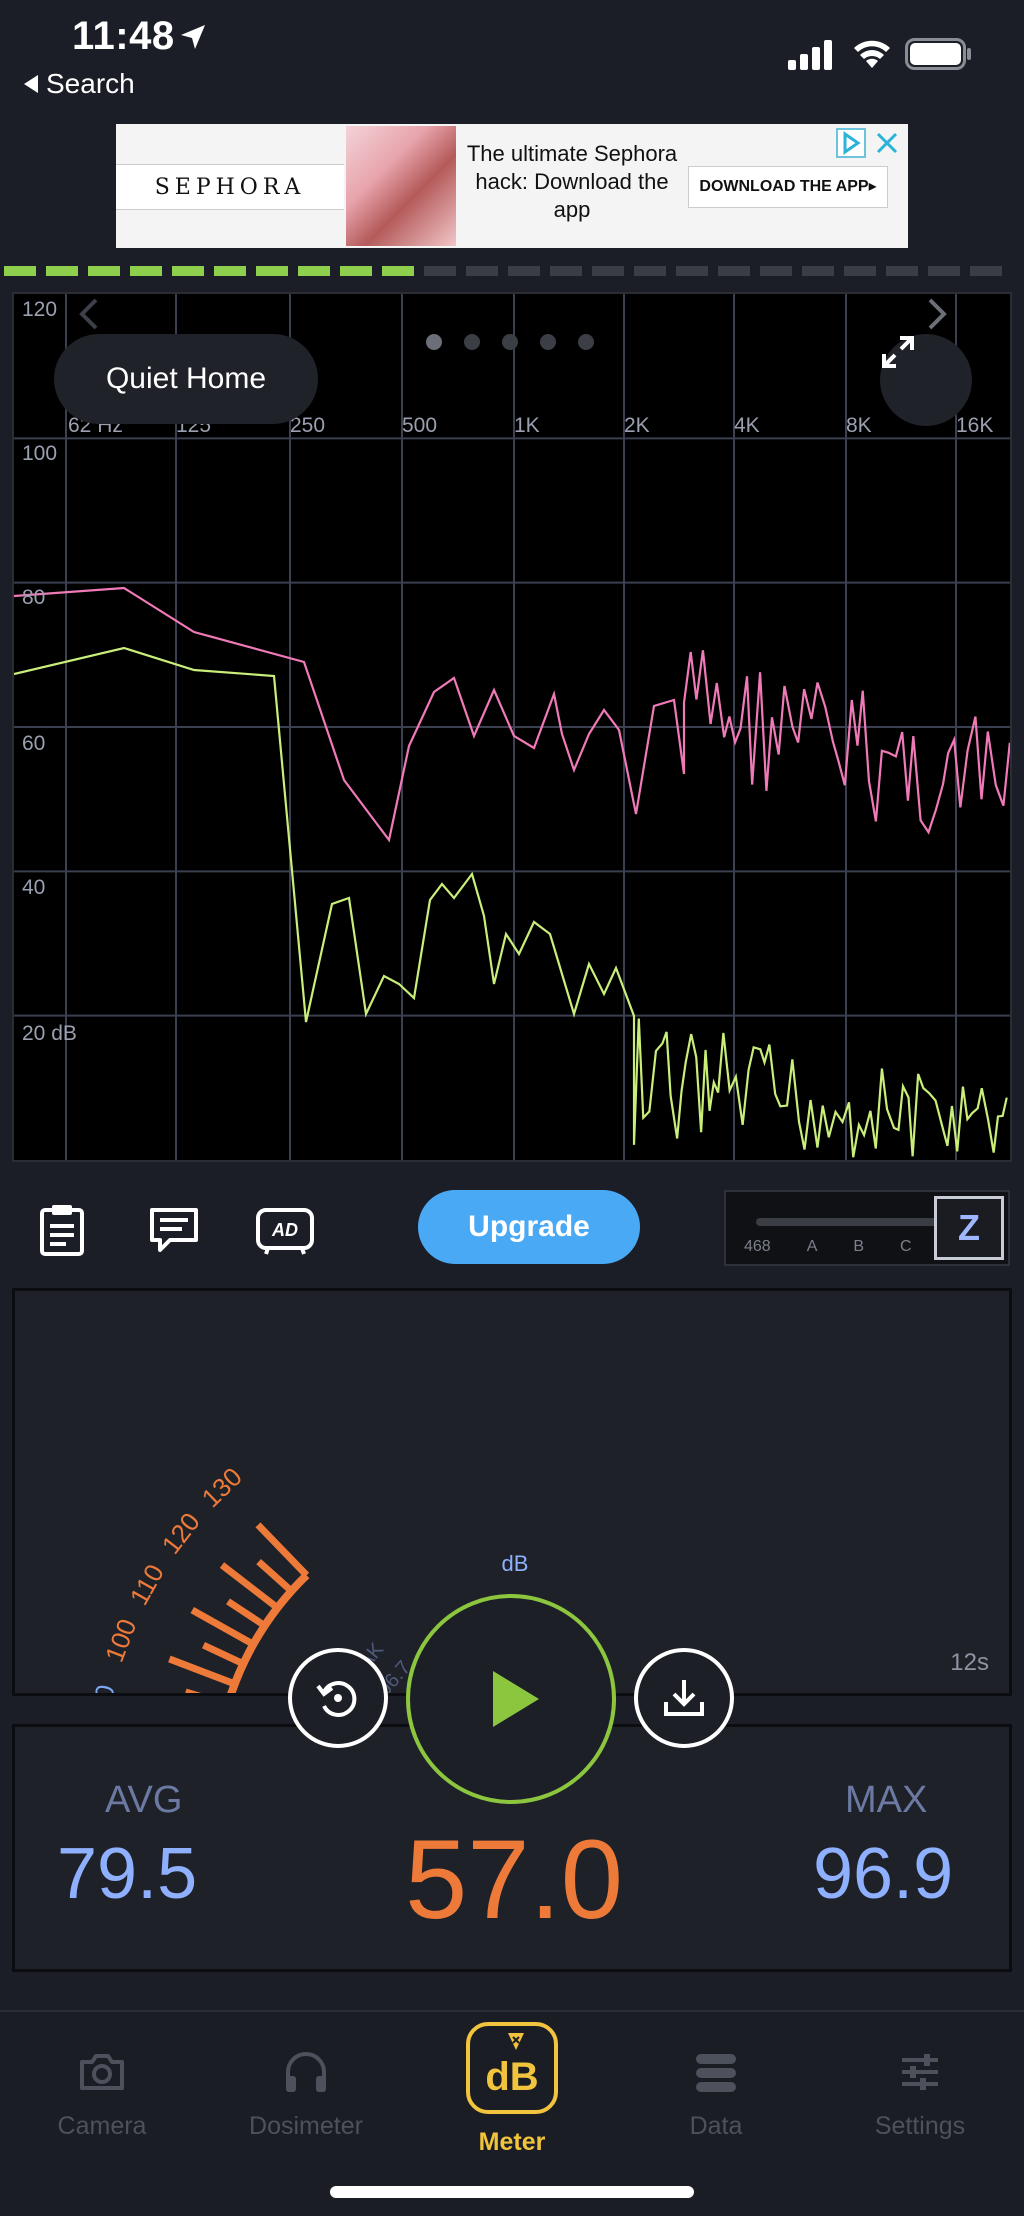 The image size is (1024, 2216). What do you see at coordinates (858, 1247) in the screenshot?
I see `weighting-b: B` at bounding box center [858, 1247].